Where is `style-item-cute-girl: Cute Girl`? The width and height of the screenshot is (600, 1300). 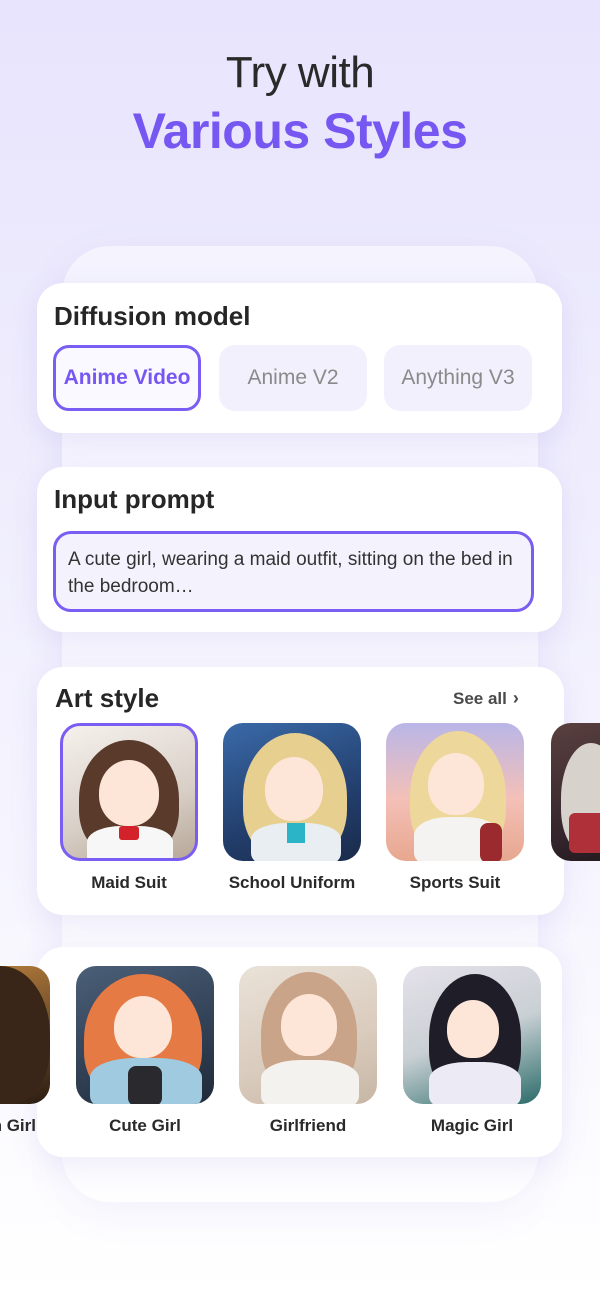 style-item-cute-girl: Cute Girl is located at coordinates (145, 1050).